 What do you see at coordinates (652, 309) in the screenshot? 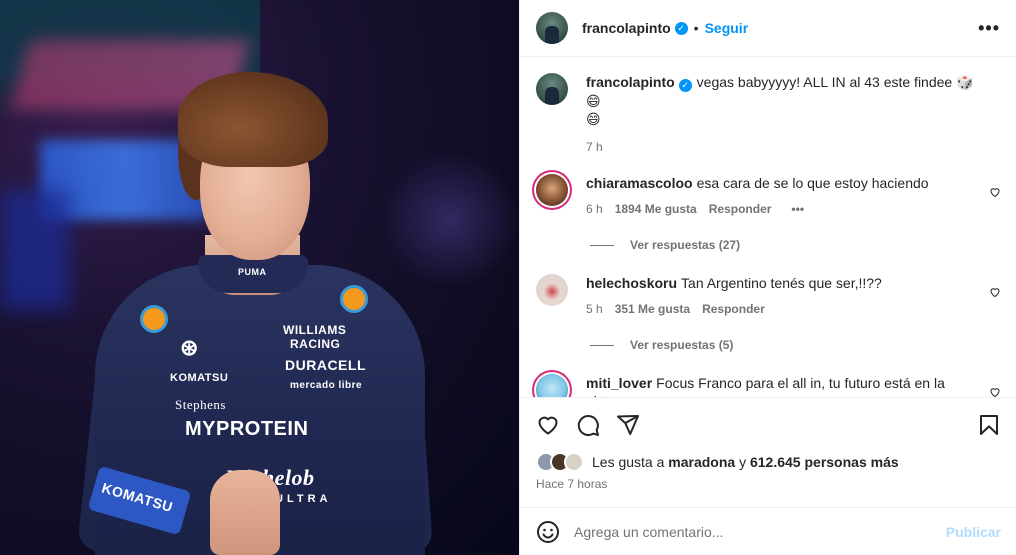
I see `comment-likes: 351 Me gusta` at bounding box center [652, 309].